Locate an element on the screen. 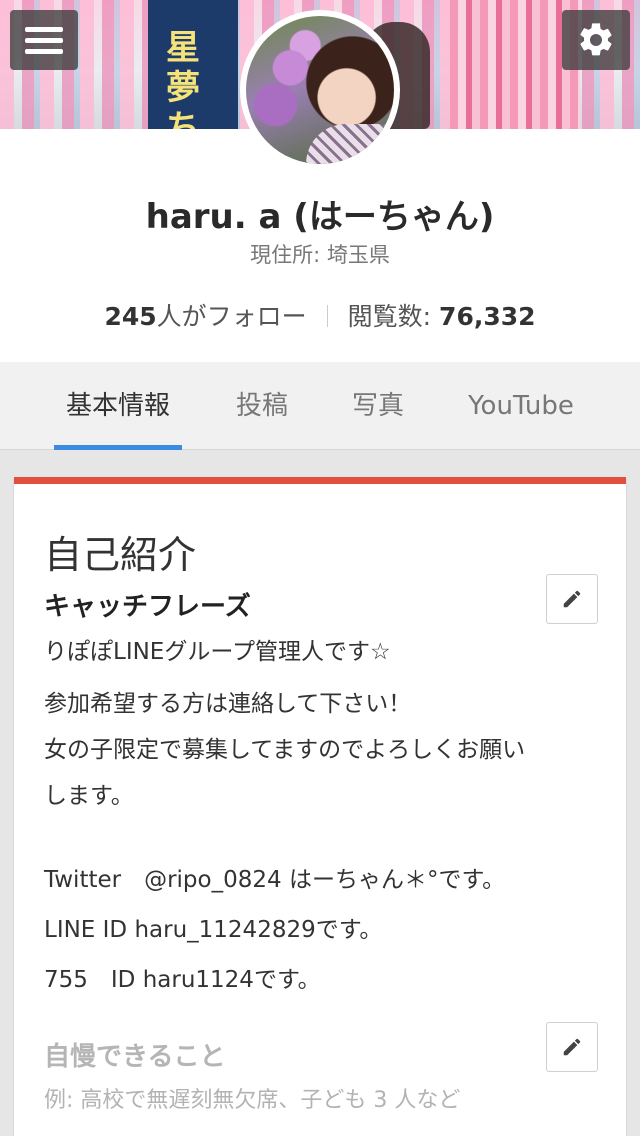 The image size is (640, 1136). tab-posts: 投稿 is located at coordinates (262, 406).